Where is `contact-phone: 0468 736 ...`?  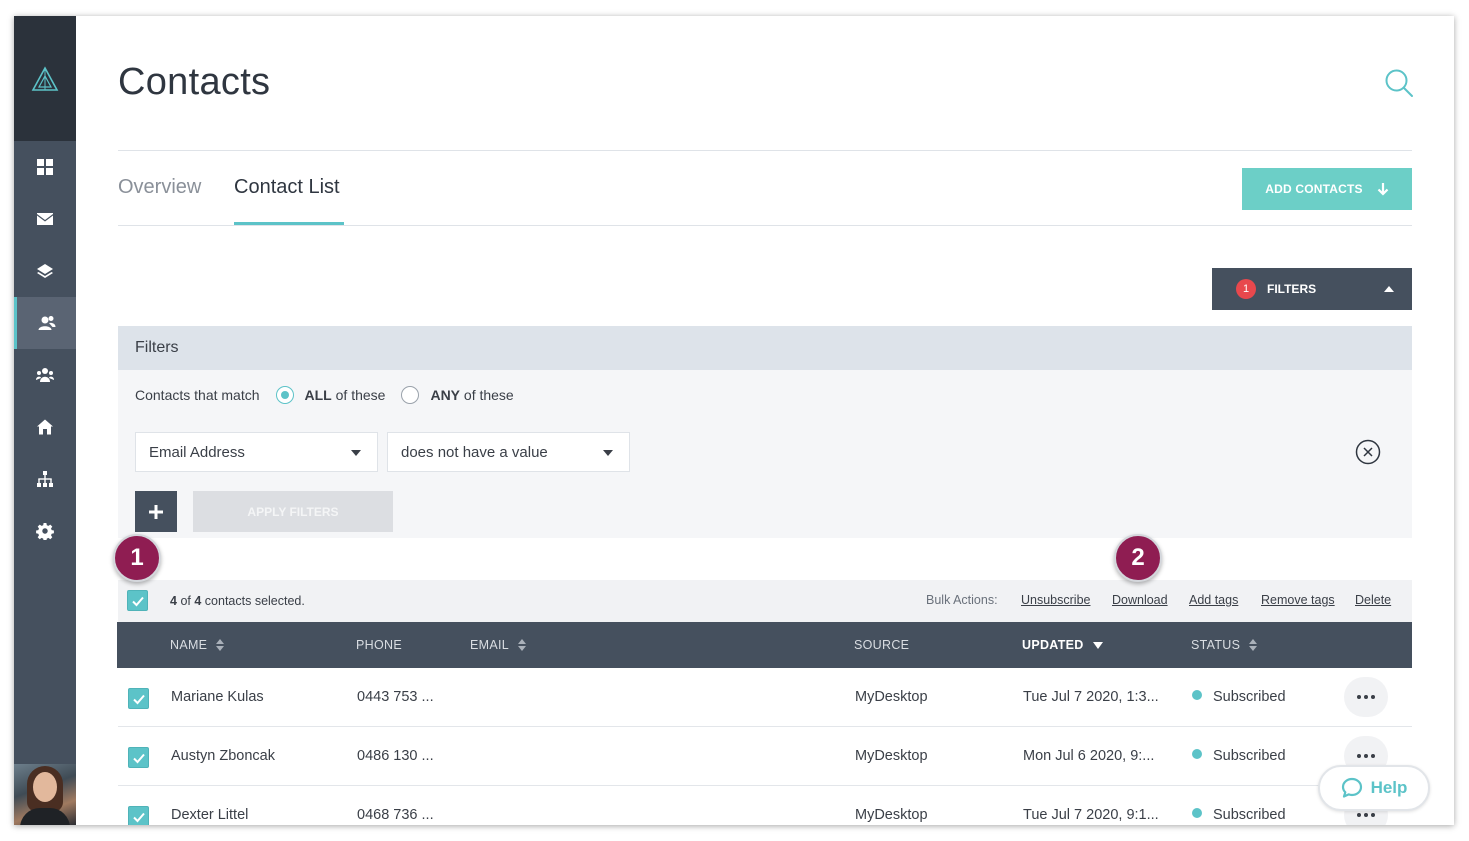
contact-phone: 0468 736 ... is located at coordinates (395, 815).